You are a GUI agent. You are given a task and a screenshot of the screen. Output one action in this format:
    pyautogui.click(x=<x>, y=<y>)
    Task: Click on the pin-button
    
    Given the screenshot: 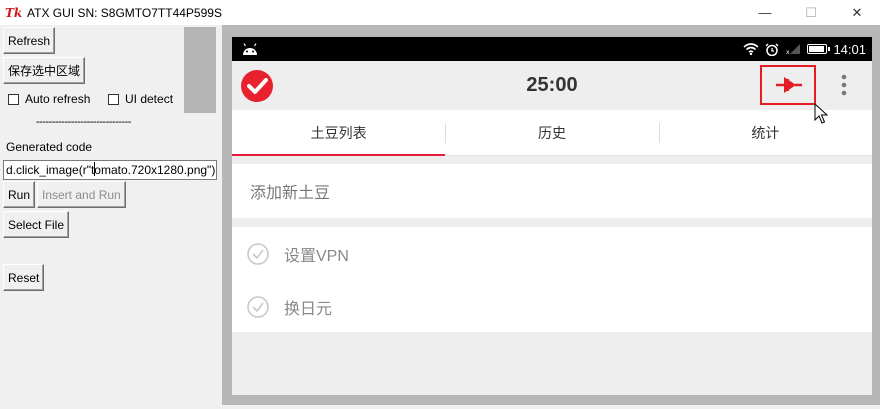 What is the action you would take?
    pyautogui.click(x=788, y=85)
    